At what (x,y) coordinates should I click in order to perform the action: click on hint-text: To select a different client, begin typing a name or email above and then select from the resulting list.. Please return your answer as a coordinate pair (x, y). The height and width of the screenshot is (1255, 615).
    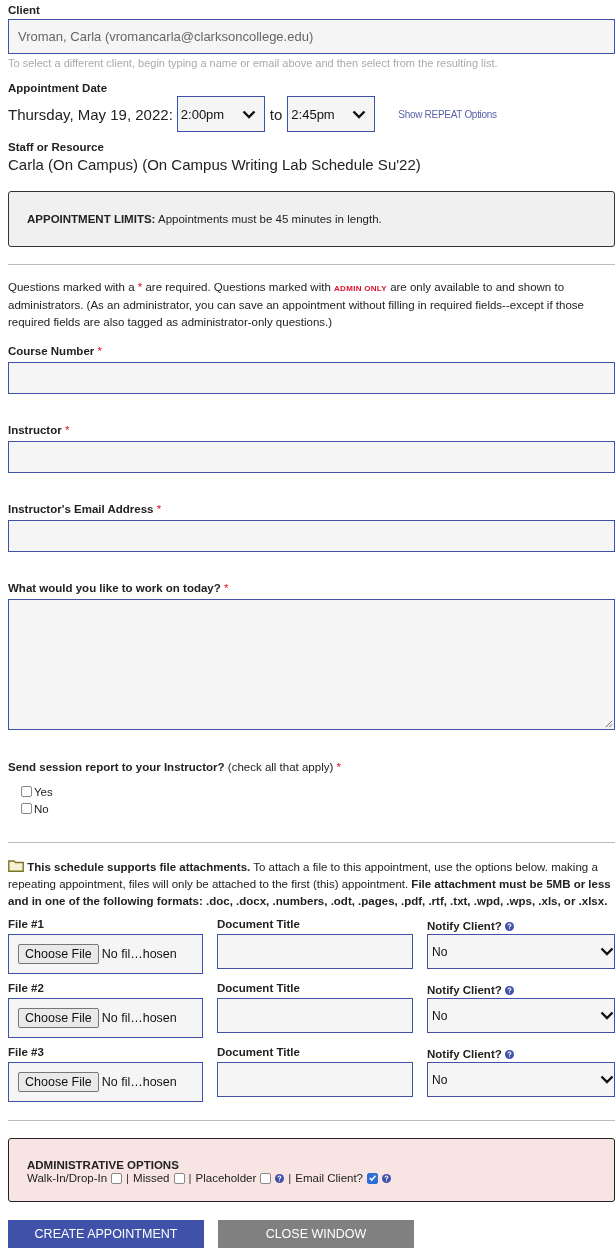
    Looking at the image, I should click on (253, 63).